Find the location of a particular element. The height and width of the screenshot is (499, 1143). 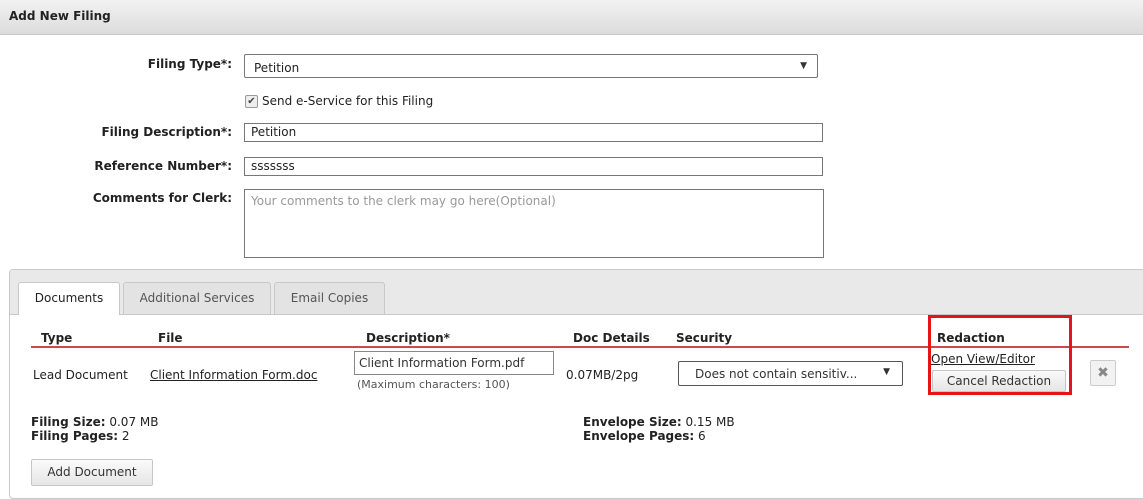

row-type: Lead Document is located at coordinates (80, 375).